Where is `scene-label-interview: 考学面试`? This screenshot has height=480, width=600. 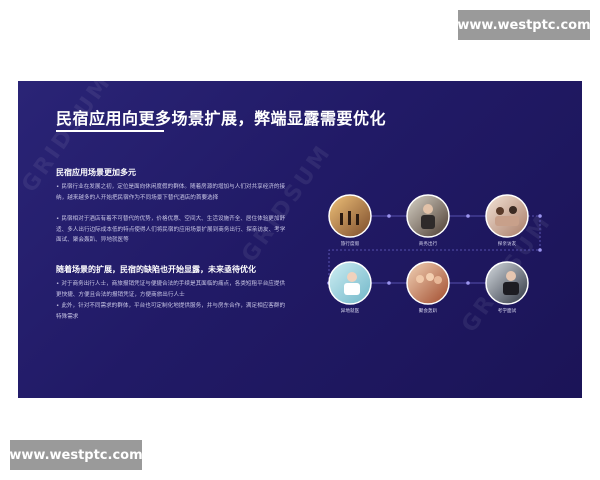 scene-label-interview: 考学面试 is located at coordinates (507, 311).